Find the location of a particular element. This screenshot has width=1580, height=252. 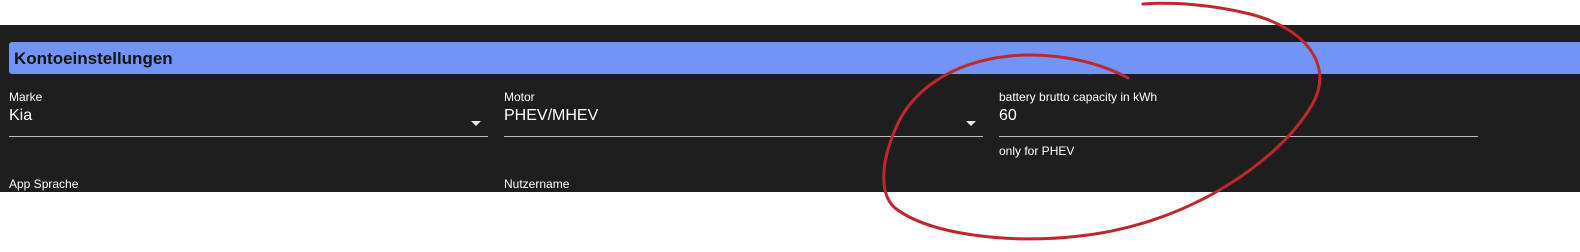

battery-capacity-input: 60 is located at coordinates (1008, 116).